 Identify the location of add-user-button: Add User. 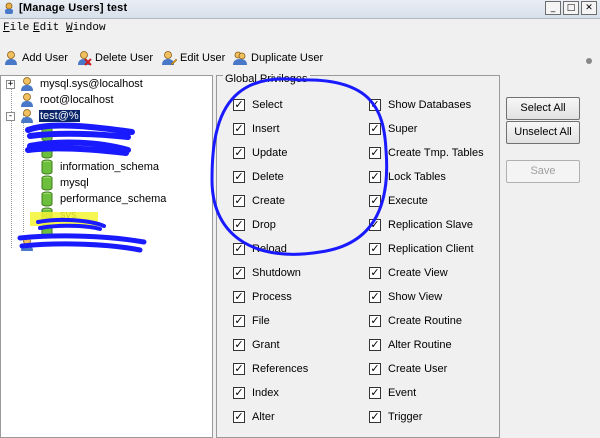
(35, 58).